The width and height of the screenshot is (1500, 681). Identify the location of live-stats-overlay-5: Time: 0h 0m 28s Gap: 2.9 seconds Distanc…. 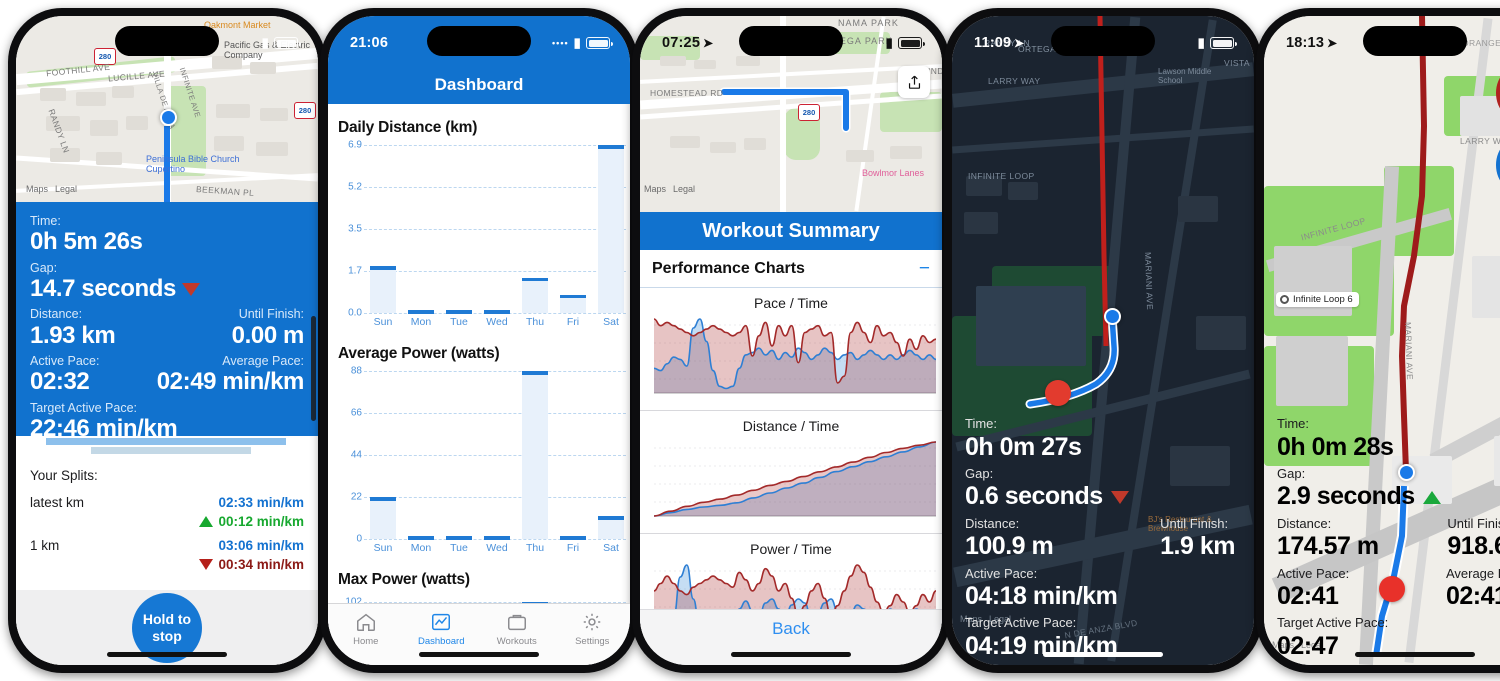
(1382, 539).